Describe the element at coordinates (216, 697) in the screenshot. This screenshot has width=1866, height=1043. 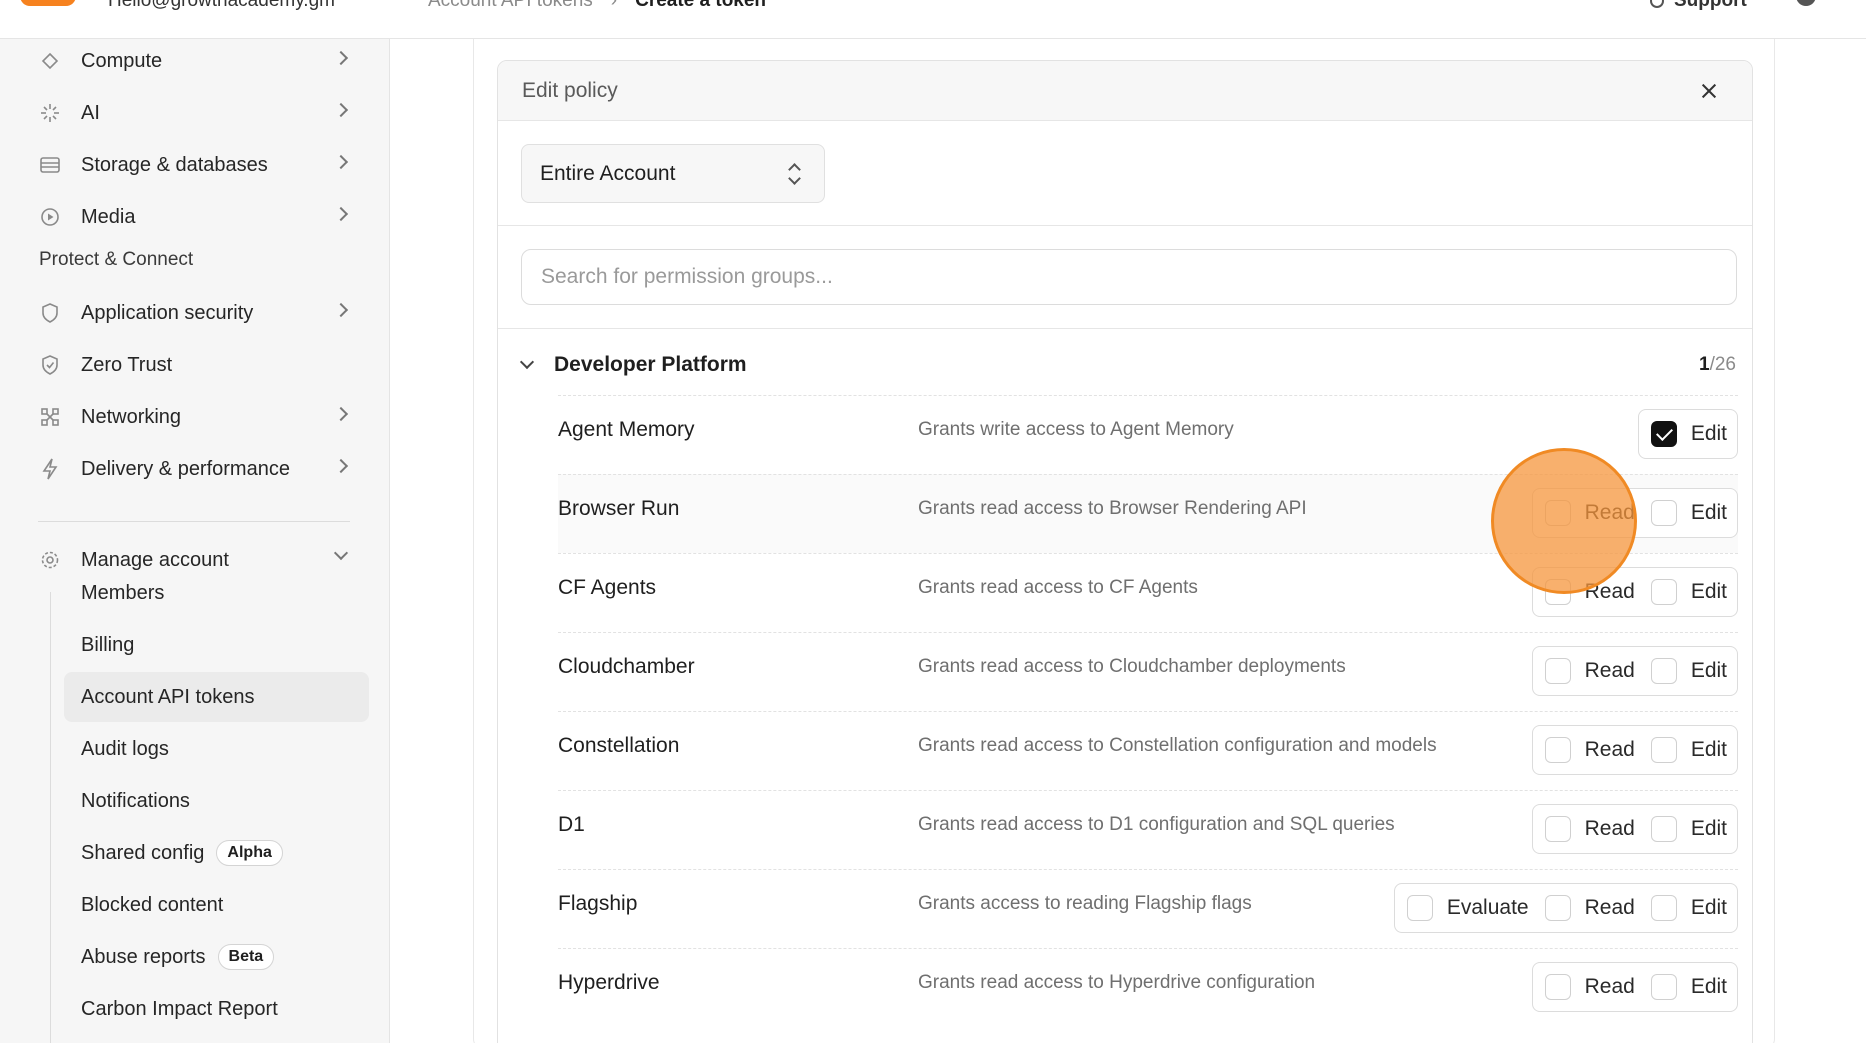
I see `sidebar-subitem-account-api-tokens: Account API tokens` at that location.